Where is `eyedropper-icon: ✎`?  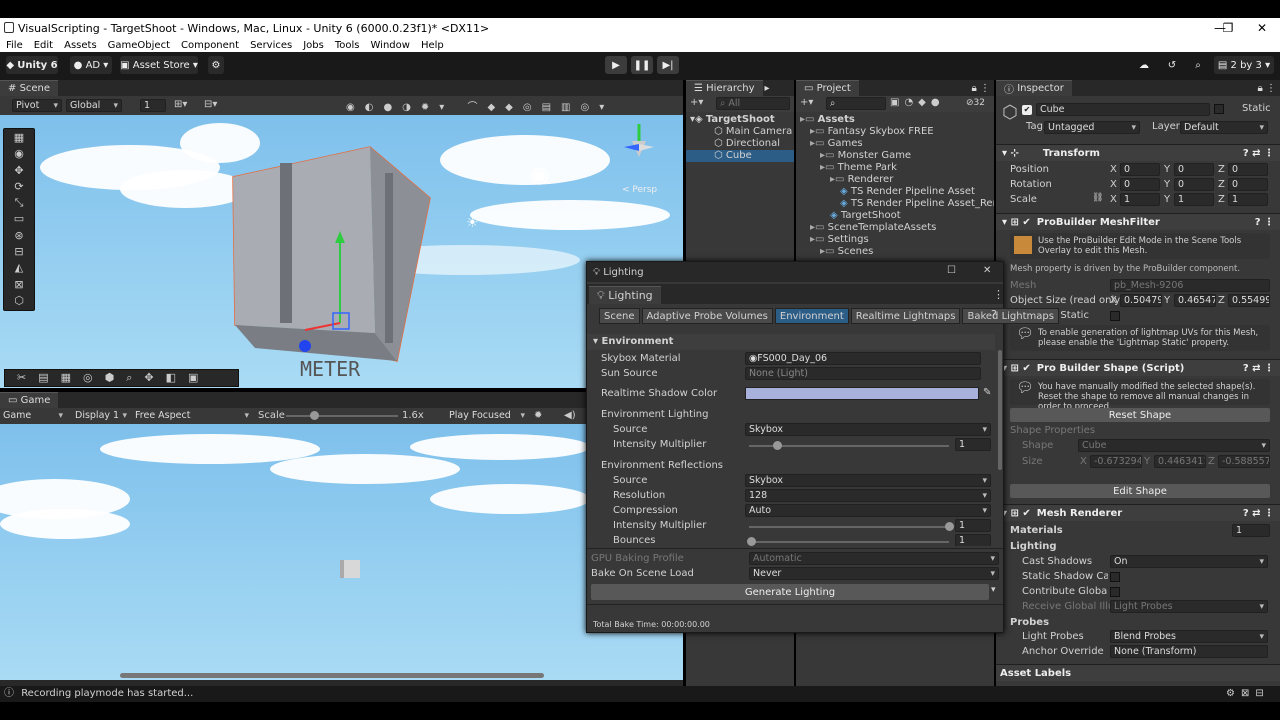
eyedropper-icon: ✎ is located at coordinates (987, 392).